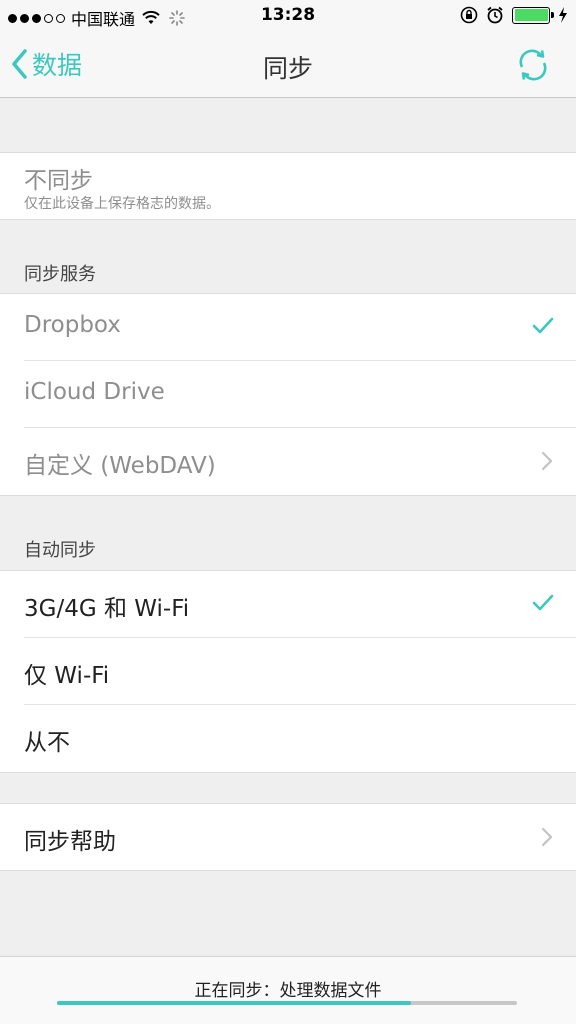 The width and height of the screenshot is (576, 1024). What do you see at coordinates (67, 676) in the screenshot?
I see `wifi-only-label: 仅 Wi-Fi` at bounding box center [67, 676].